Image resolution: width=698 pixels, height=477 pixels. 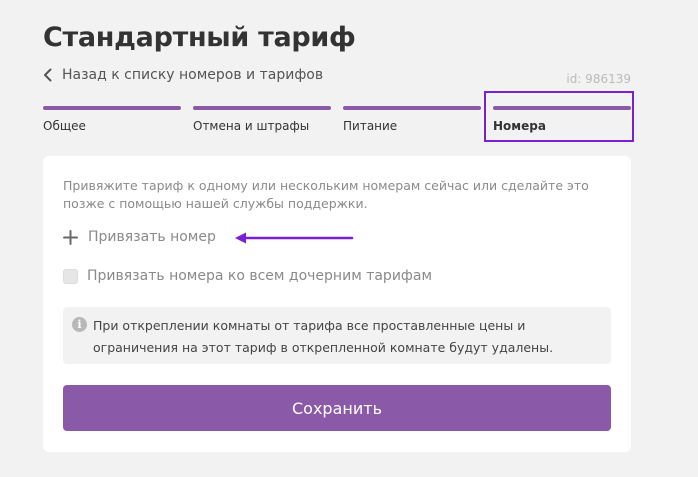 I want to click on step-label: Номера, so click(x=519, y=126).